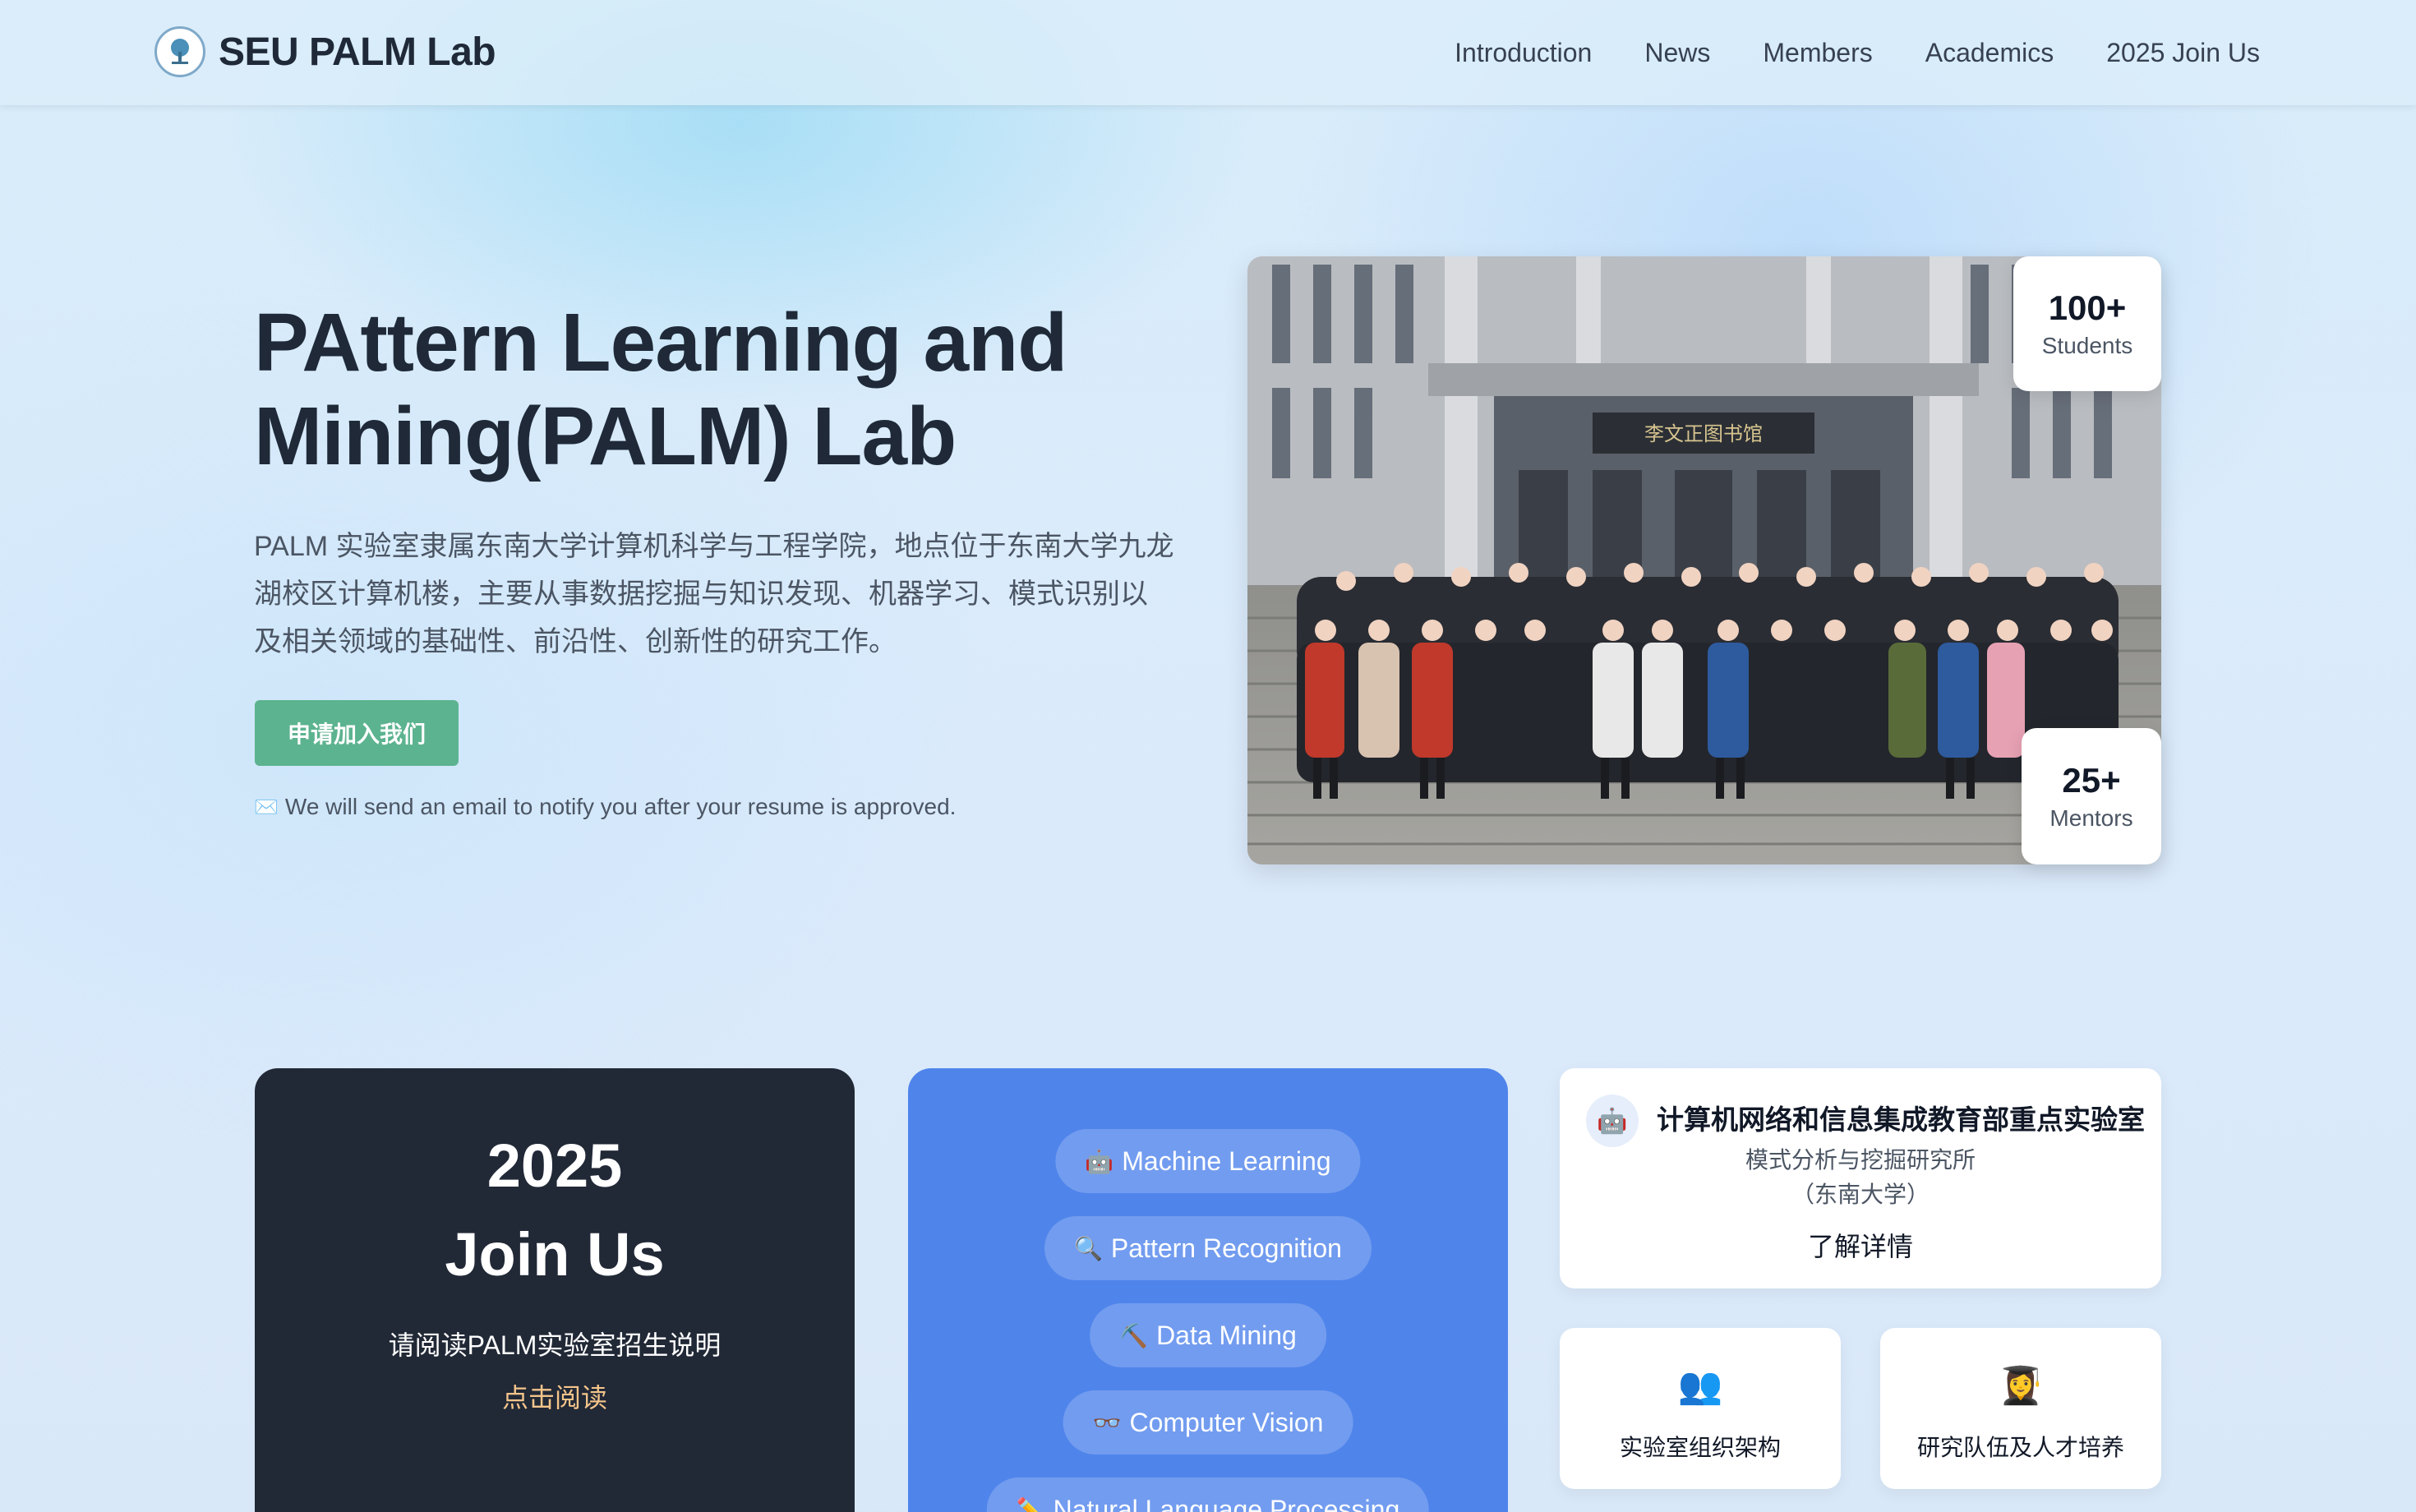  I want to click on join-title: Join Us, so click(555, 1254).